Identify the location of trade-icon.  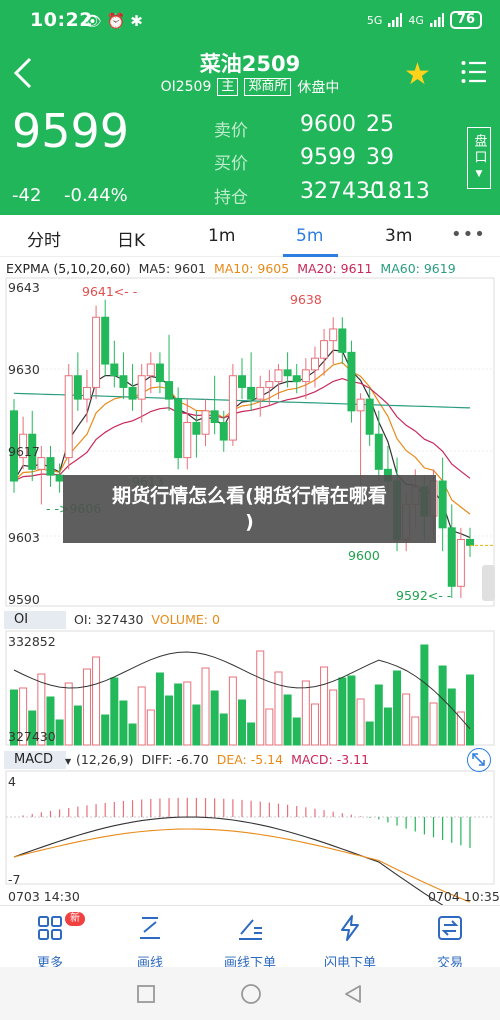
(450, 928).